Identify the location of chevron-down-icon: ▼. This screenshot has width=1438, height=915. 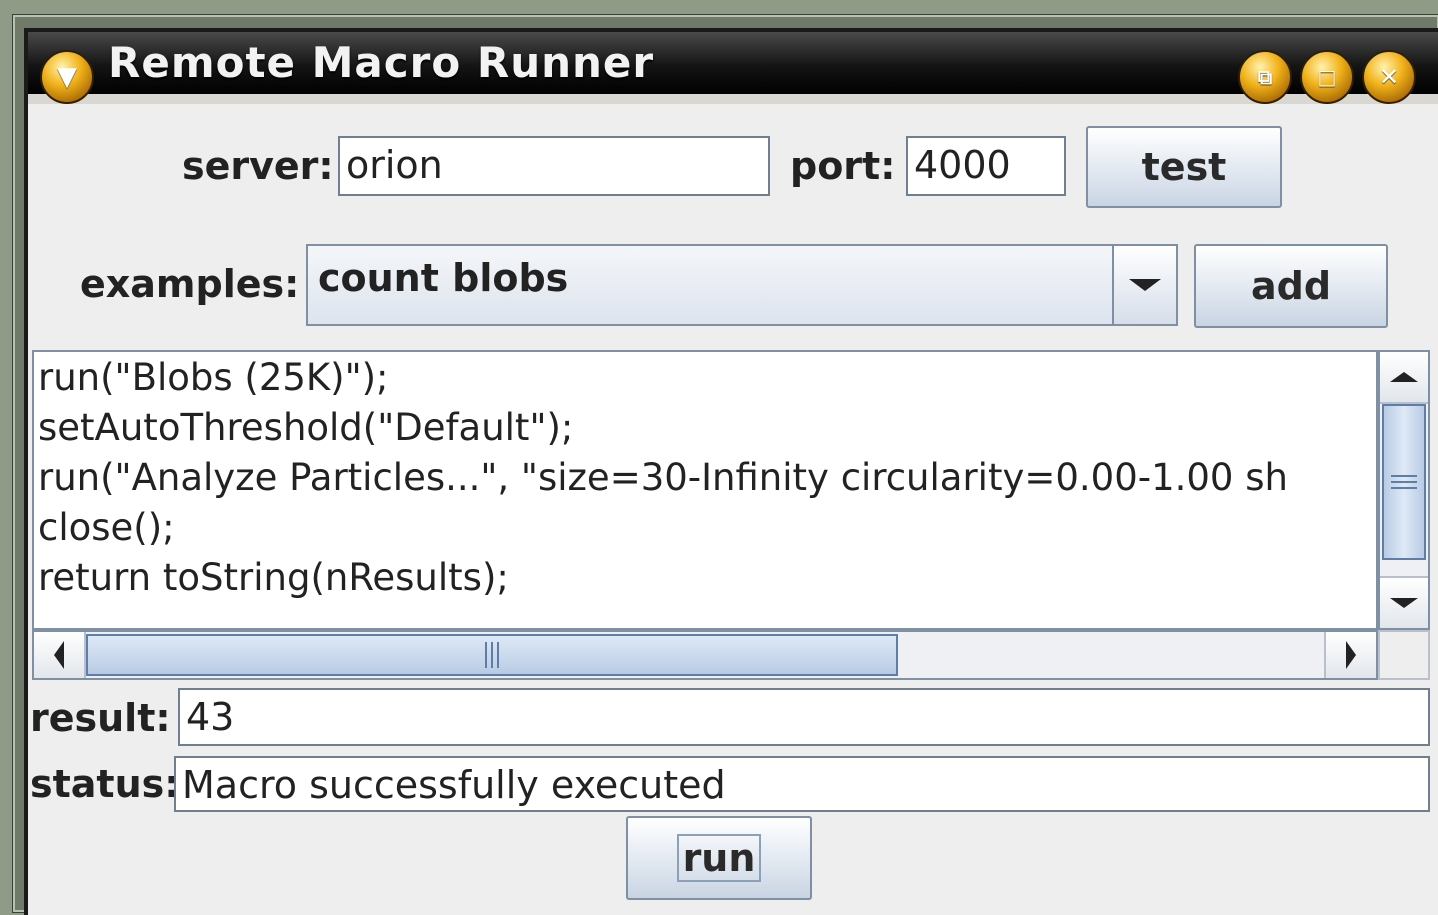
(67, 77).